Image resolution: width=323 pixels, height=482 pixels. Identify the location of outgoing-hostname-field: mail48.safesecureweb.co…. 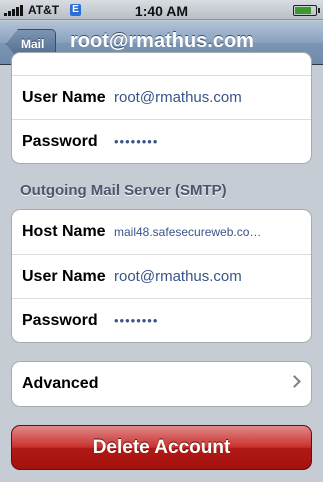
(187, 232).